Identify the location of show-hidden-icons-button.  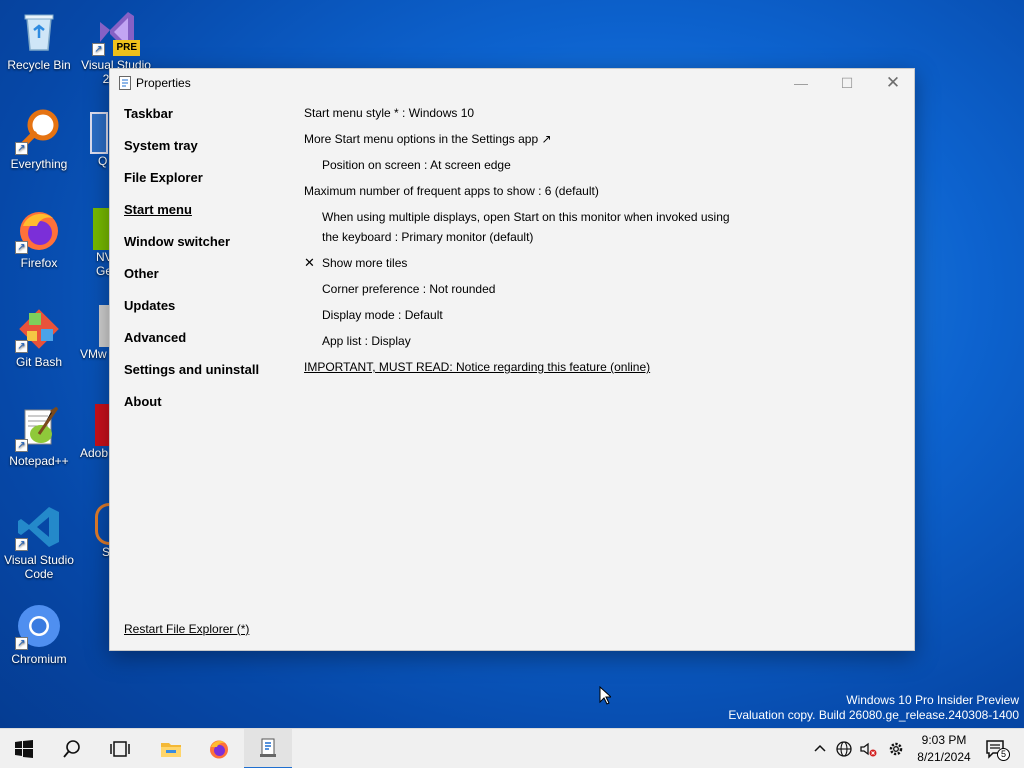
(820, 749).